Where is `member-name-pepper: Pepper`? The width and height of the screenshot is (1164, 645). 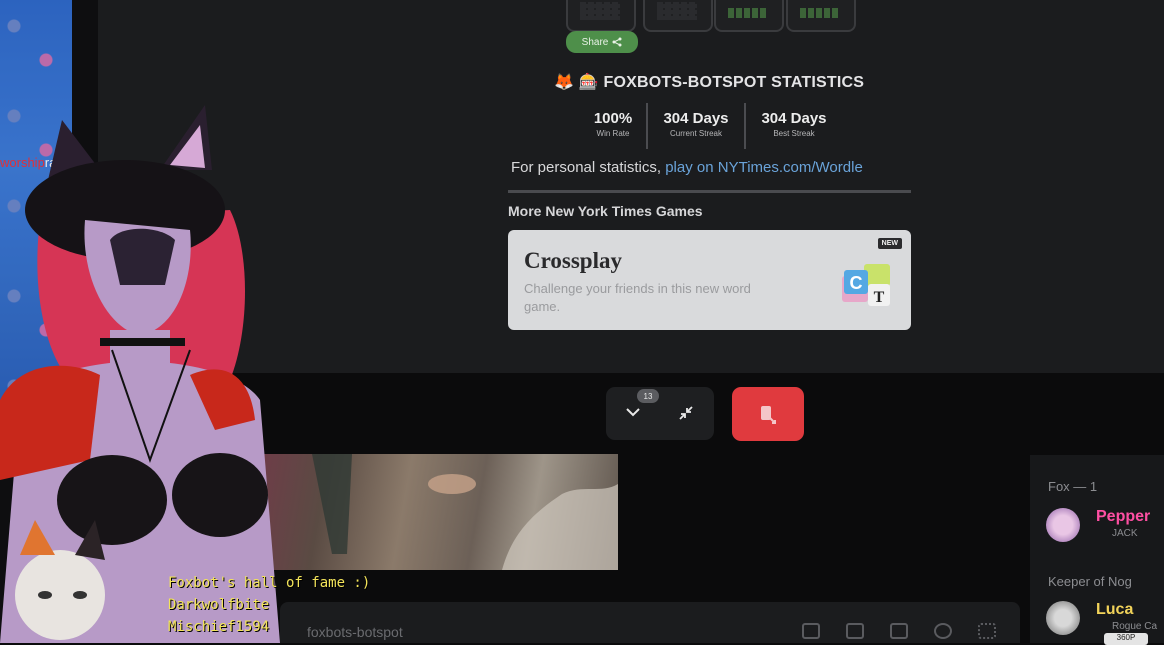
member-name-pepper: Pepper is located at coordinates (1123, 517).